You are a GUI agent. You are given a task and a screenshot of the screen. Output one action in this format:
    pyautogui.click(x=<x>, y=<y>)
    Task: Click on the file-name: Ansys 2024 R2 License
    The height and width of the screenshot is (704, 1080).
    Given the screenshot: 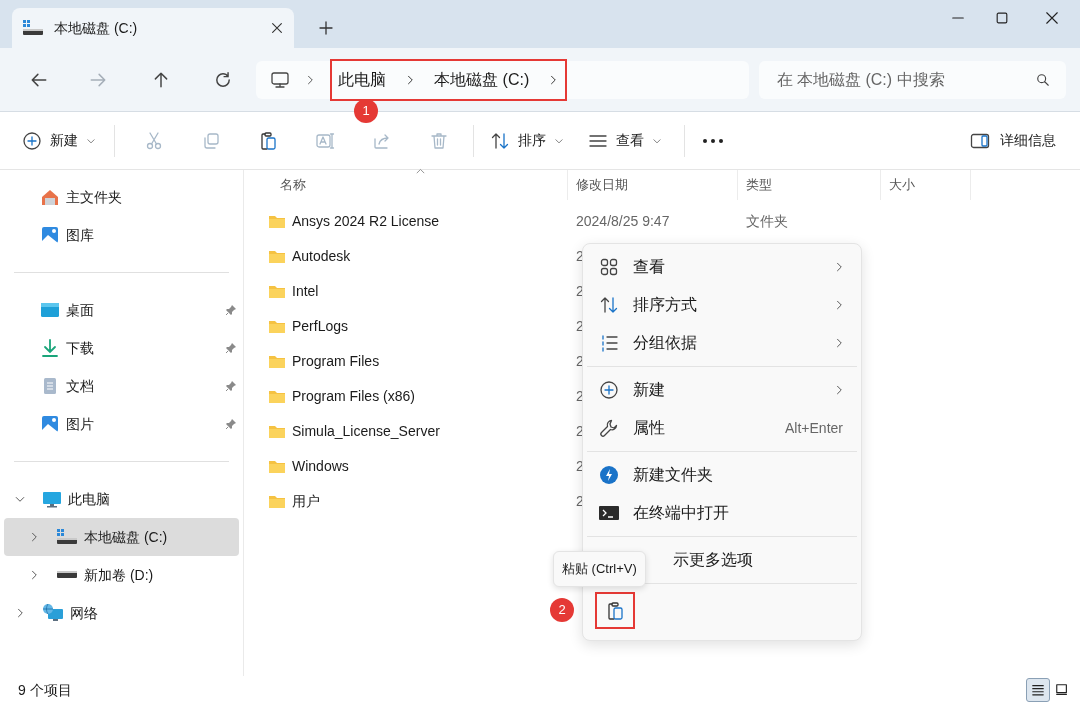 What is the action you would take?
    pyautogui.click(x=366, y=221)
    